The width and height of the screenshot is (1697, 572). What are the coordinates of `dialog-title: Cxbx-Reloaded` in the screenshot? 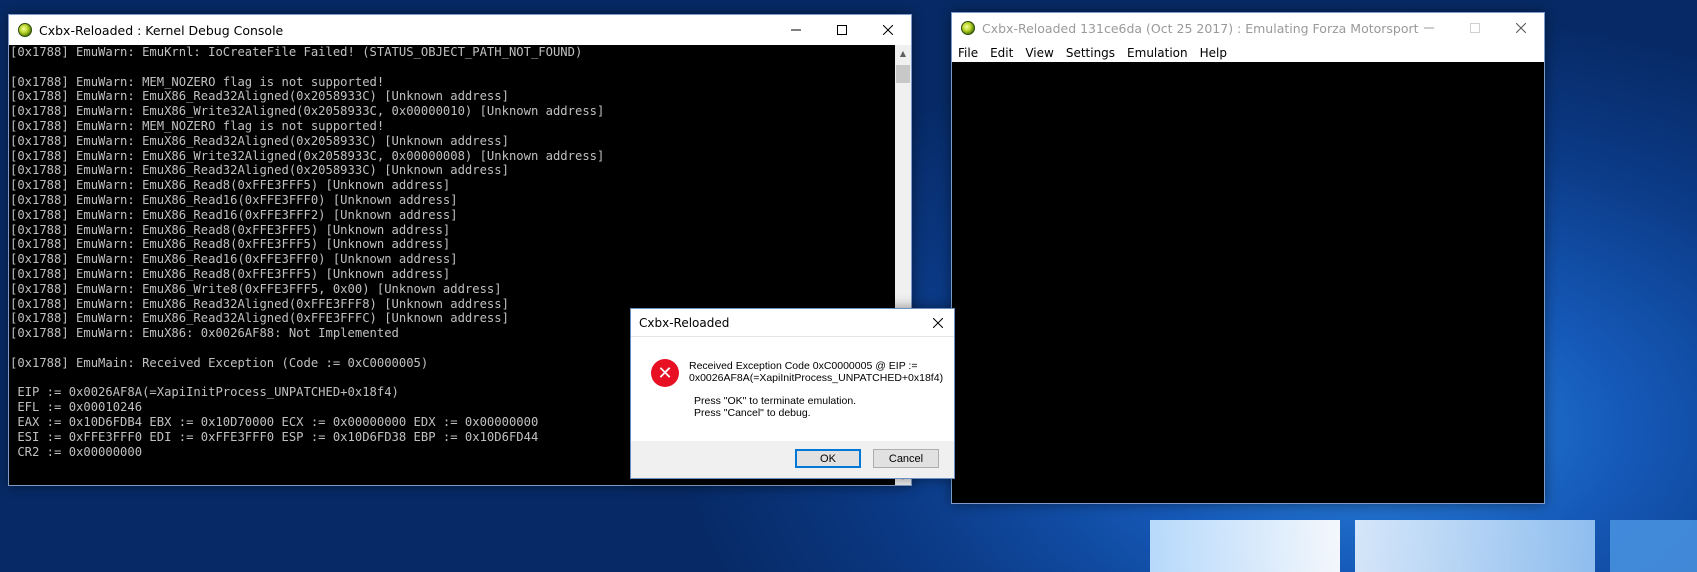 It's located at (684, 322).